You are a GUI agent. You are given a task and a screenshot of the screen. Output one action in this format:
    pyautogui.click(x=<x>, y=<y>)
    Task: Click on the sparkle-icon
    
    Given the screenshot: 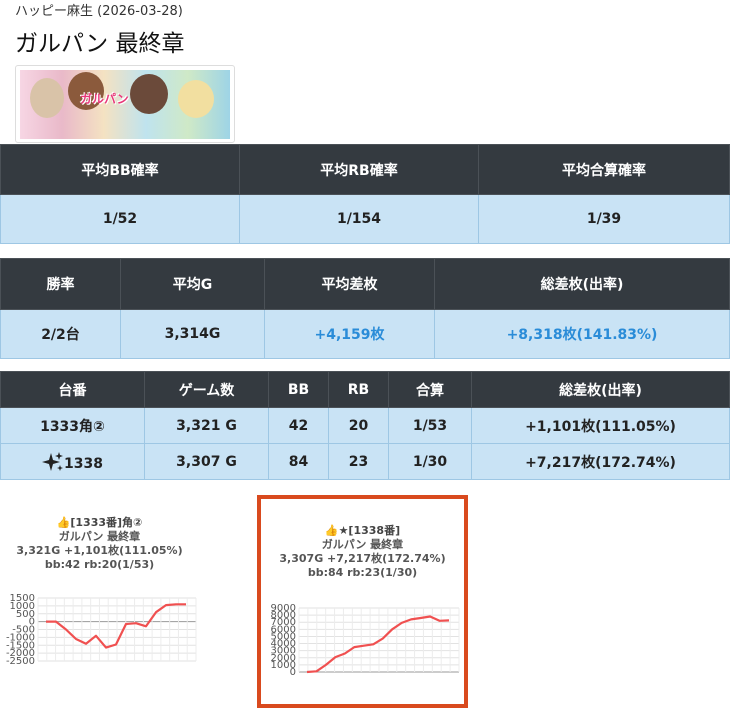 What is the action you would take?
    pyautogui.click(x=53, y=461)
    